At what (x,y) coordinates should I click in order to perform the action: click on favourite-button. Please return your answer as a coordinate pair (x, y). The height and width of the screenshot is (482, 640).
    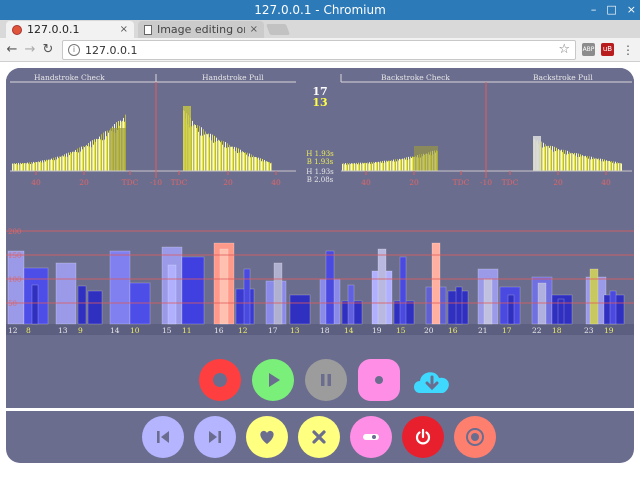
    Looking at the image, I should click on (267, 437).